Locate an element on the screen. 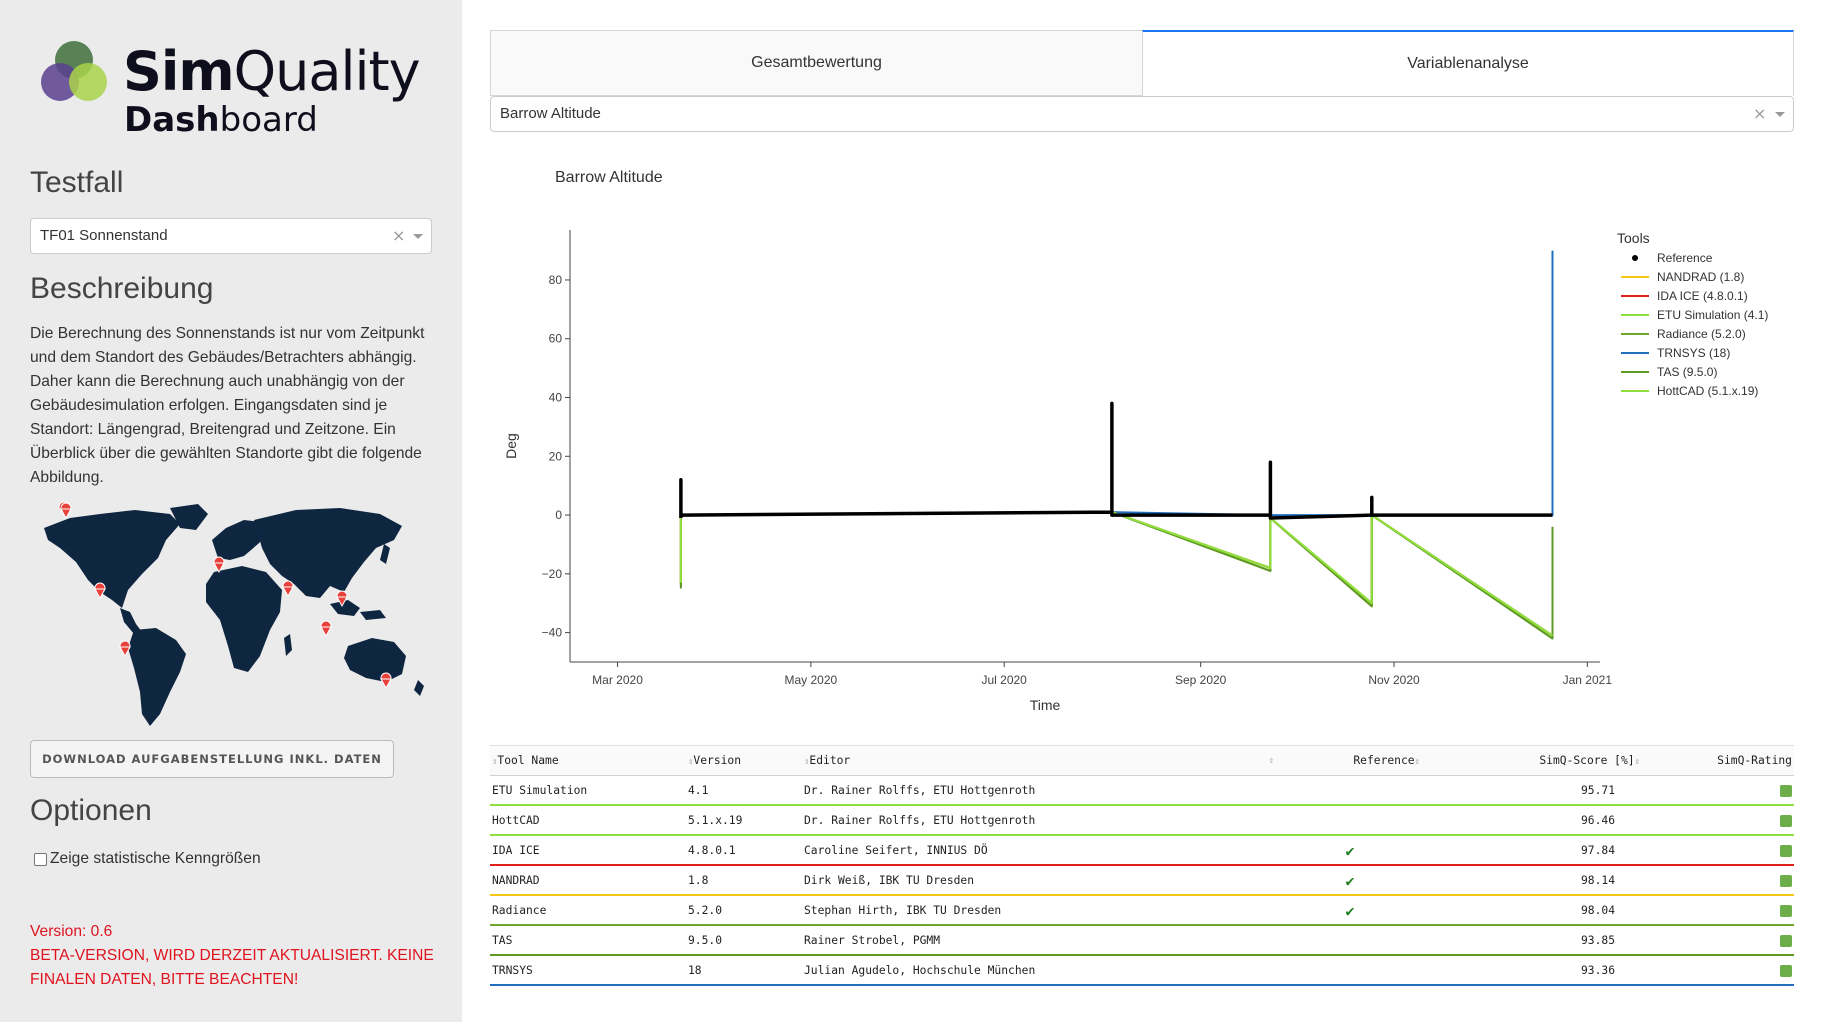 Image resolution: width=1825 pixels, height=1022 pixels. beschreibung-heading: Beschreibung is located at coordinates (122, 288).